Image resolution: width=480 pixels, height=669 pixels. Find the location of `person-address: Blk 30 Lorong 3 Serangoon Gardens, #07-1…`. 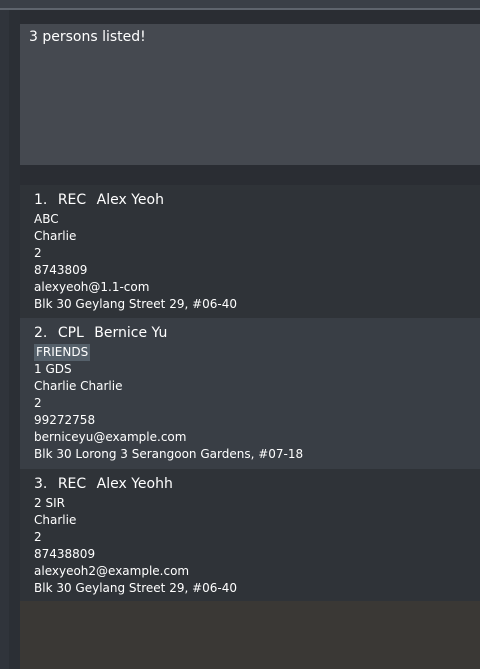

person-address: Blk 30 Lorong 3 Serangoon Gardens, #07-1… is located at coordinates (169, 454).